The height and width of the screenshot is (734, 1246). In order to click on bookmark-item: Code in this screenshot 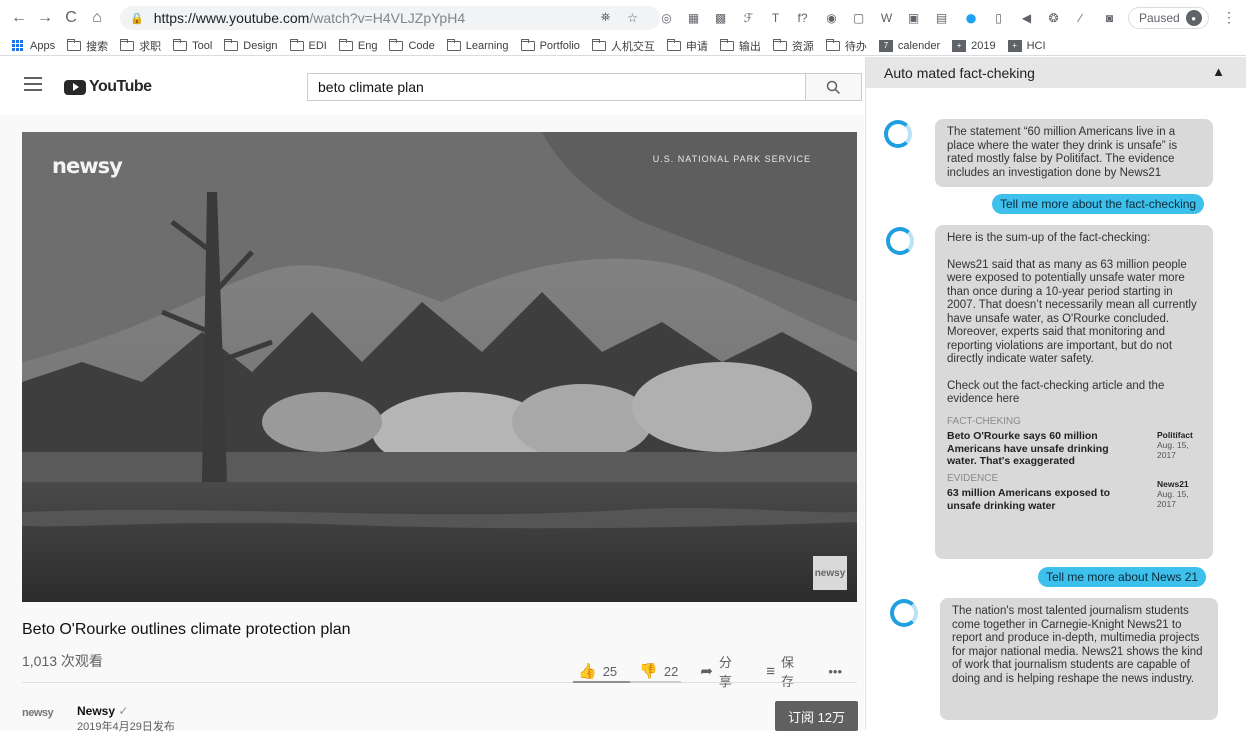, I will do `click(412, 45)`.